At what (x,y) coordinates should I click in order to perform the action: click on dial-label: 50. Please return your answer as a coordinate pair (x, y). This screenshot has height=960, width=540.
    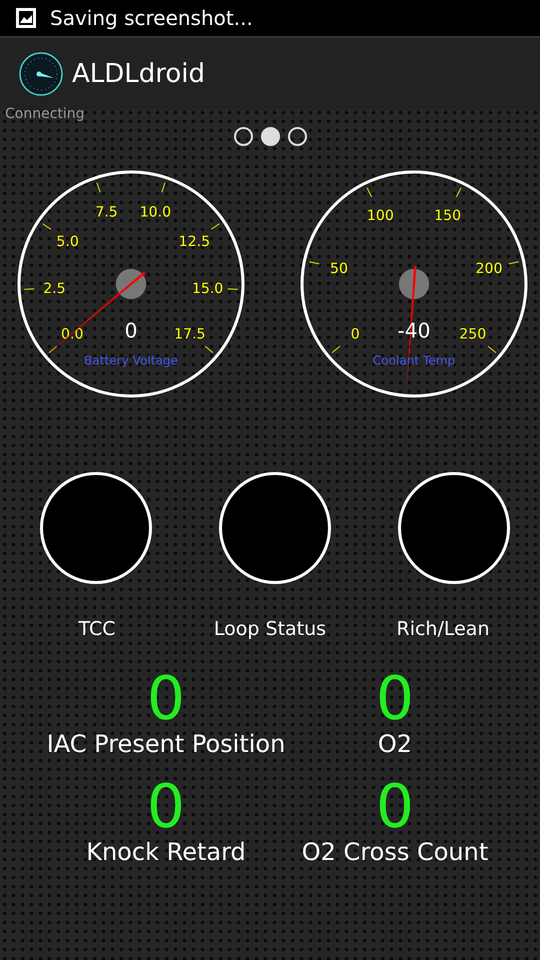
    Looking at the image, I should click on (339, 269).